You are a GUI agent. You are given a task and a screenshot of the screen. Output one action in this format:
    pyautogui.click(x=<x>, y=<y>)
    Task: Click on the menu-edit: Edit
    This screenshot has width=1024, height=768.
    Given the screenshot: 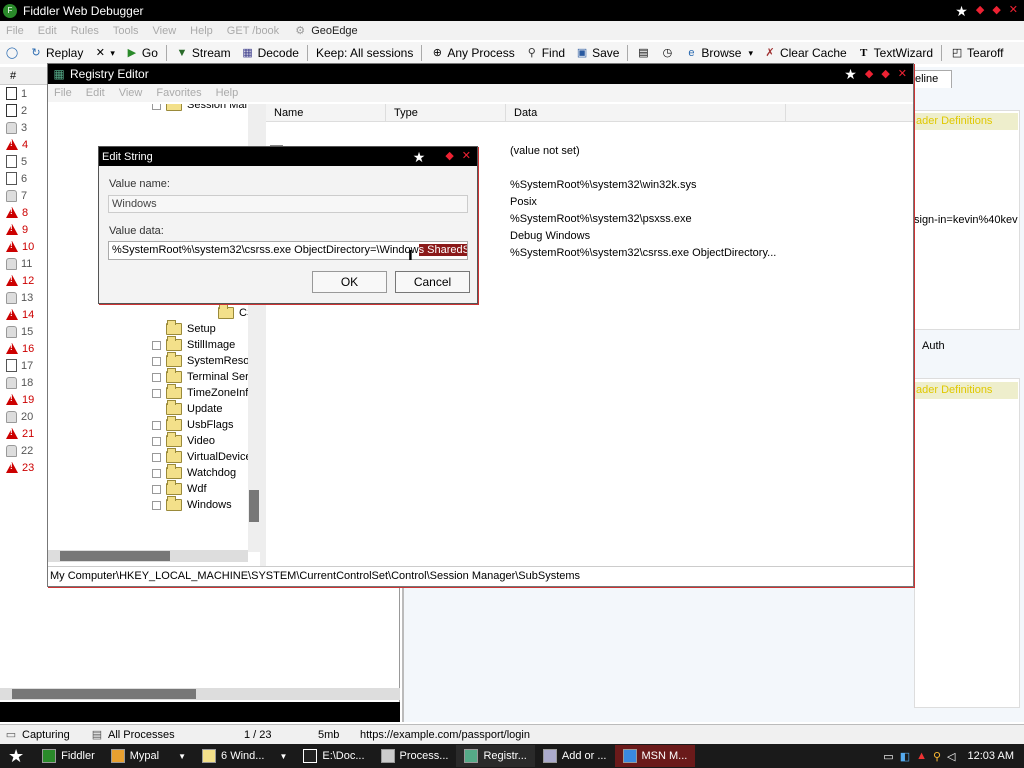 What is the action you would take?
    pyautogui.click(x=47, y=31)
    